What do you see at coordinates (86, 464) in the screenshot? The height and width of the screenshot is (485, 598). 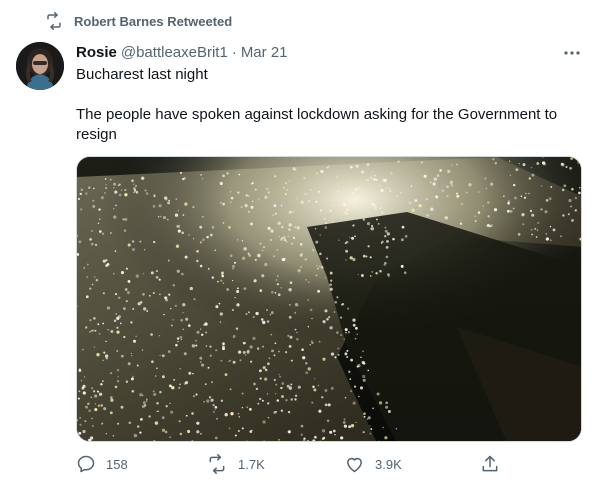 I see `reply-icon` at bounding box center [86, 464].